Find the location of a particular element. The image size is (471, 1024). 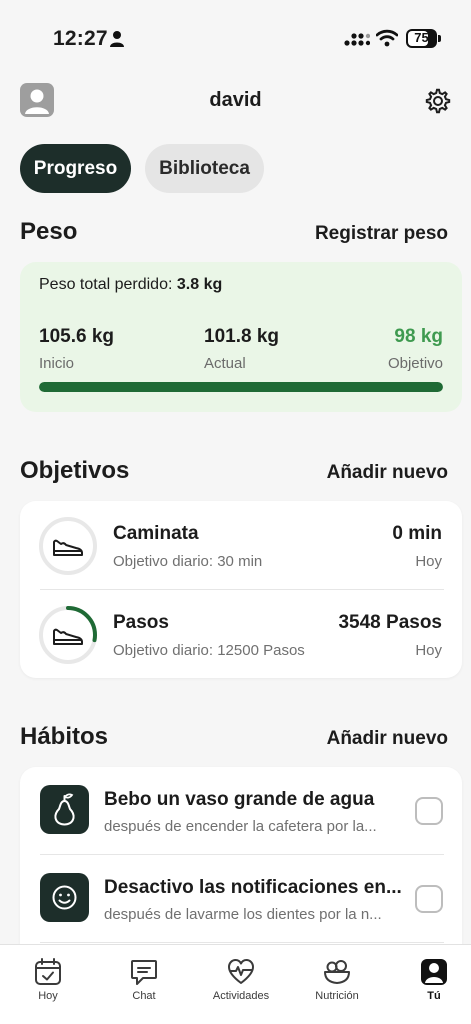

weight-progress-fill is located at coordinates (241, 387).